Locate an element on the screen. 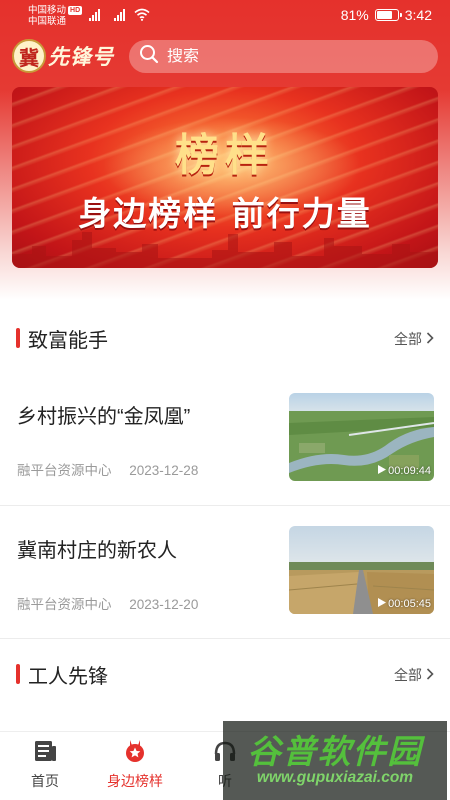 This screenshot has height=800, width=450. wifi-icon is located at coordinates (142, 14).